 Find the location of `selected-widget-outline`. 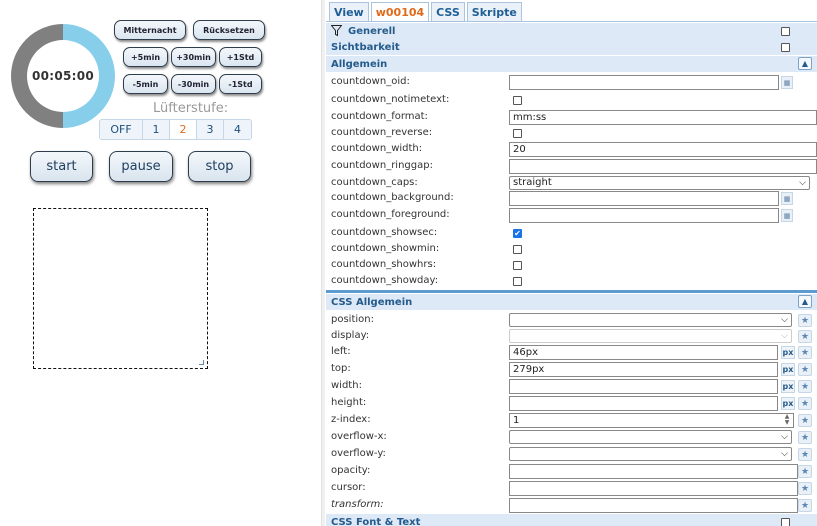

selected-widget-outline is located at coordinates (120, 288).